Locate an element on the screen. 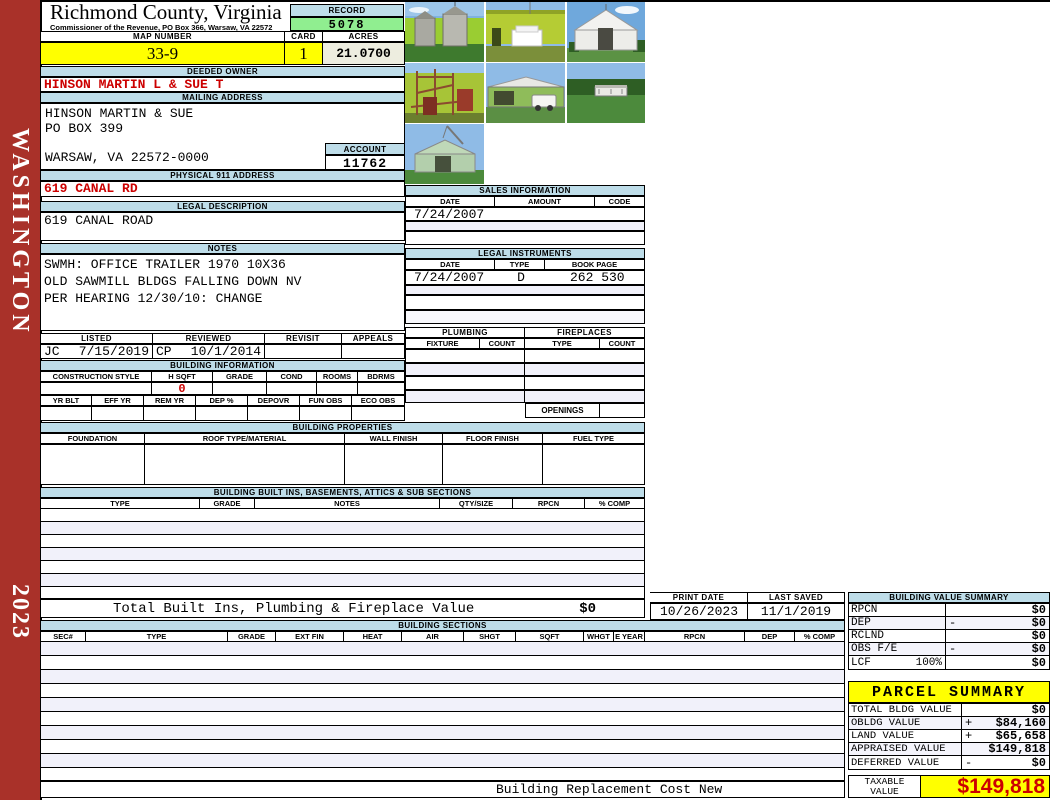 Image resolution: width=1050 pixels, height=800 pixels. col-cond: COND is located at coordinates (292, 376).